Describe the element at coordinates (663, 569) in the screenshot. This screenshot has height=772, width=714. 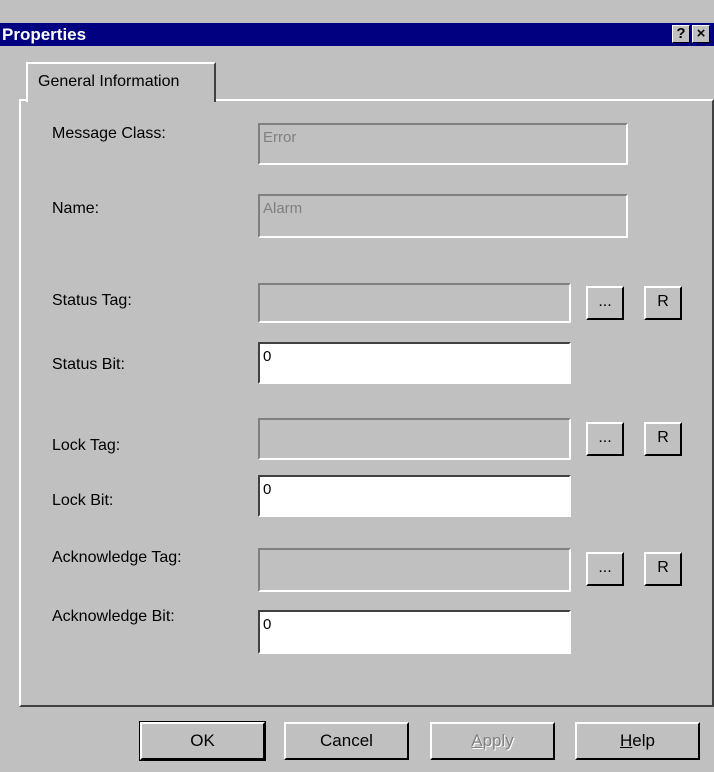
I see `acknowledge-tag-remove-button: R` at that location.